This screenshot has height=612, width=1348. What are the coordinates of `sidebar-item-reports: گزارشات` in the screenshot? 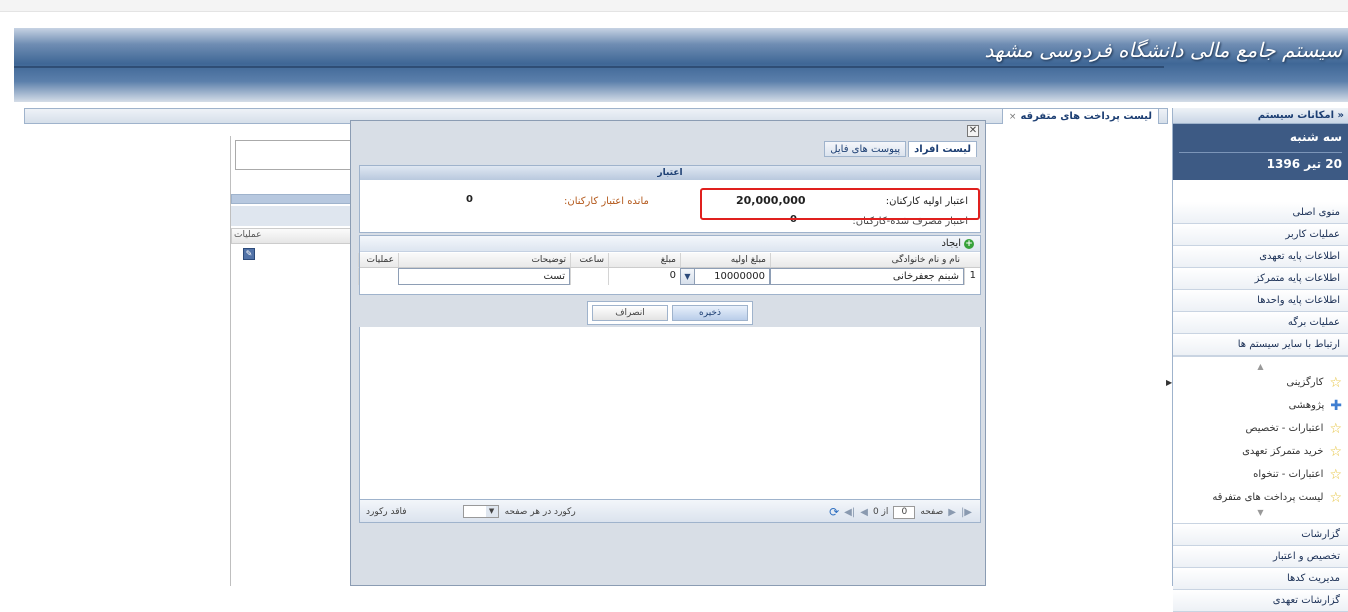 It's located at (1260, 535).